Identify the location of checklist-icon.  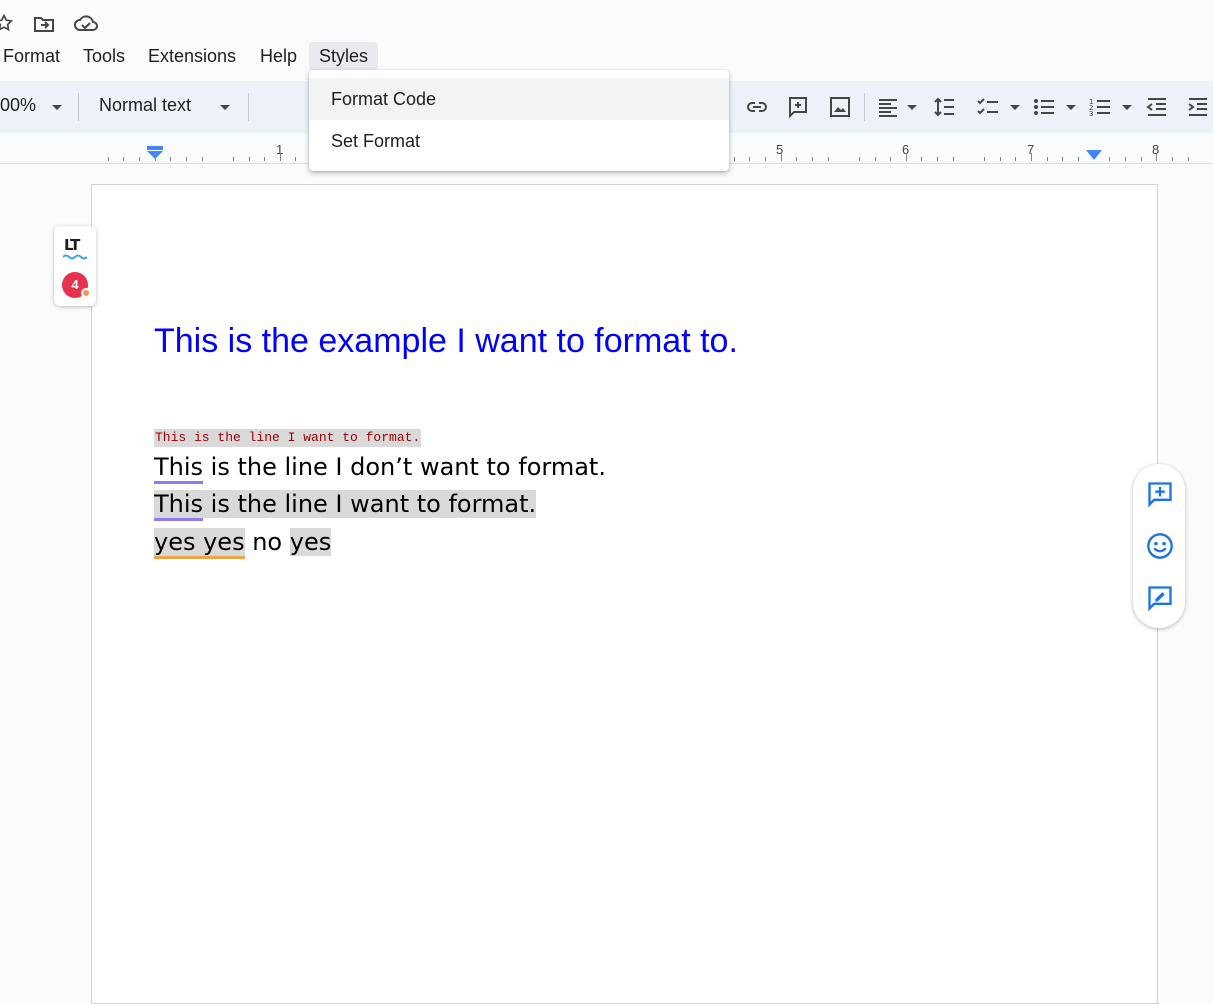
(988, 107).